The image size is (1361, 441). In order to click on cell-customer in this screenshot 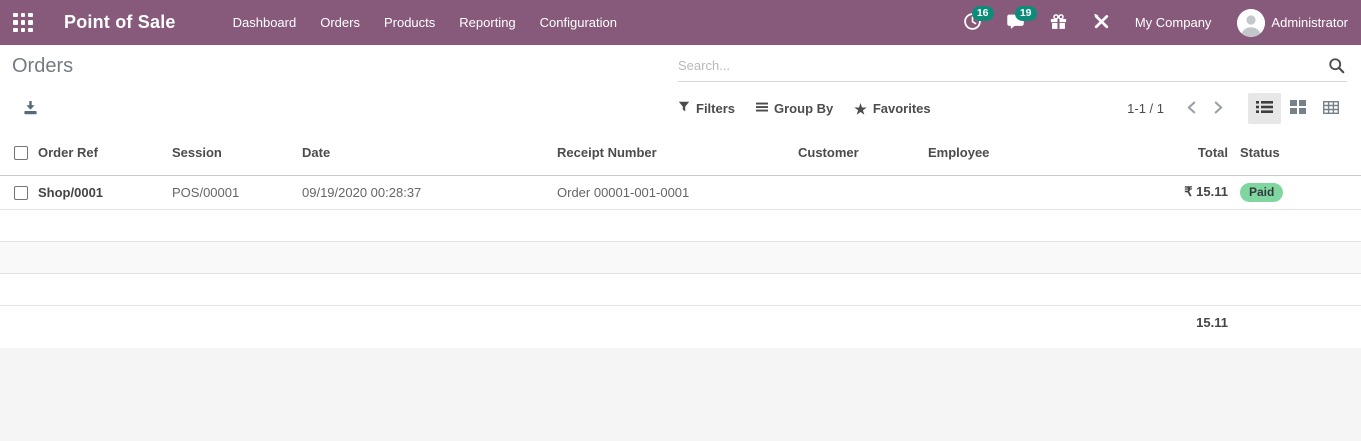, I will do `click(863, 192)`.